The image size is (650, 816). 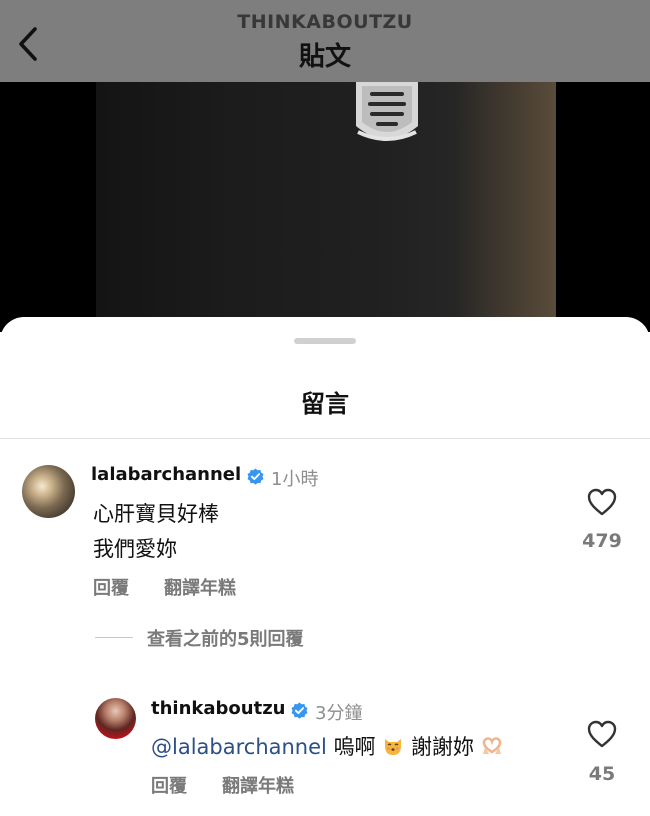 I want to click on page-title: 貼文, so click(x=324, y=57).